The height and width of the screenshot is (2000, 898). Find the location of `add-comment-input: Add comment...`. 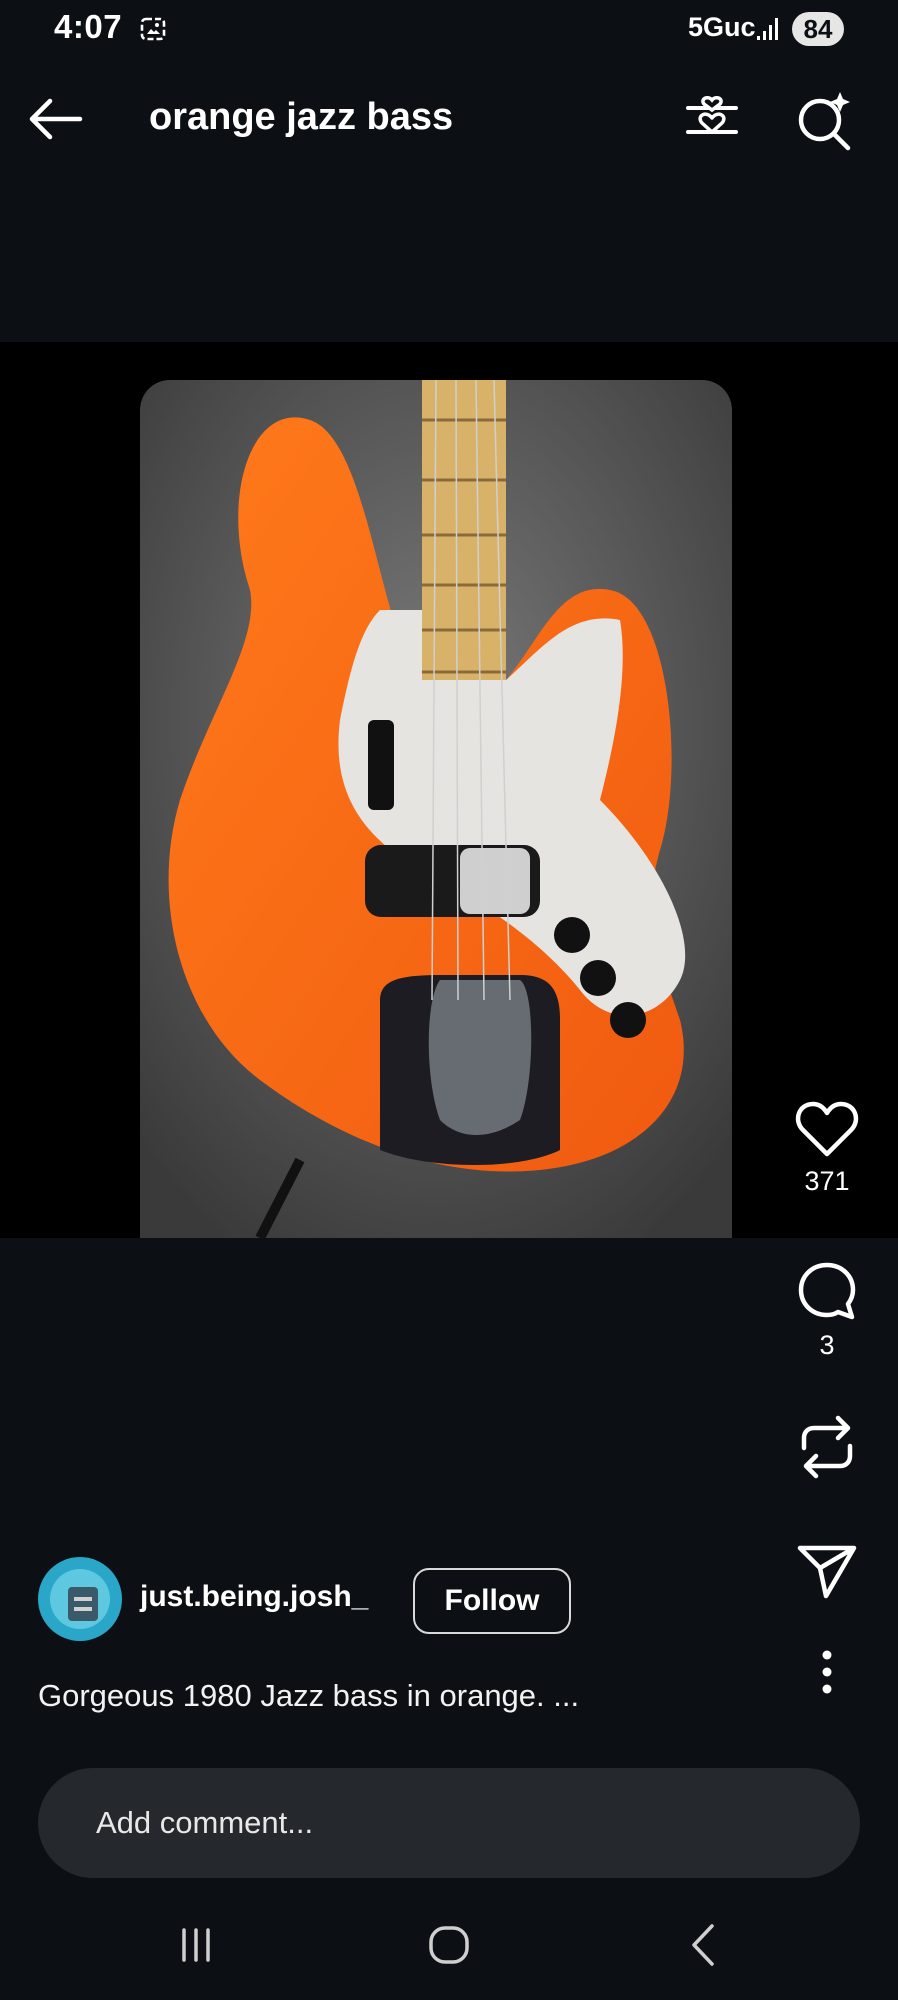

add-comment-input: Add comment... is located at coordinates (449, 1823).